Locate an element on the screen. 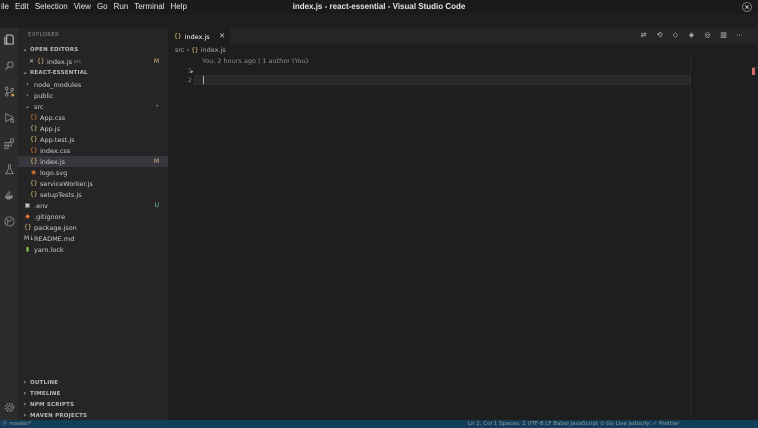 Image resolution: width=758 pixels, height=428 pixels. tree-item-label: setupTests.js is located at coordinates (61, 194).